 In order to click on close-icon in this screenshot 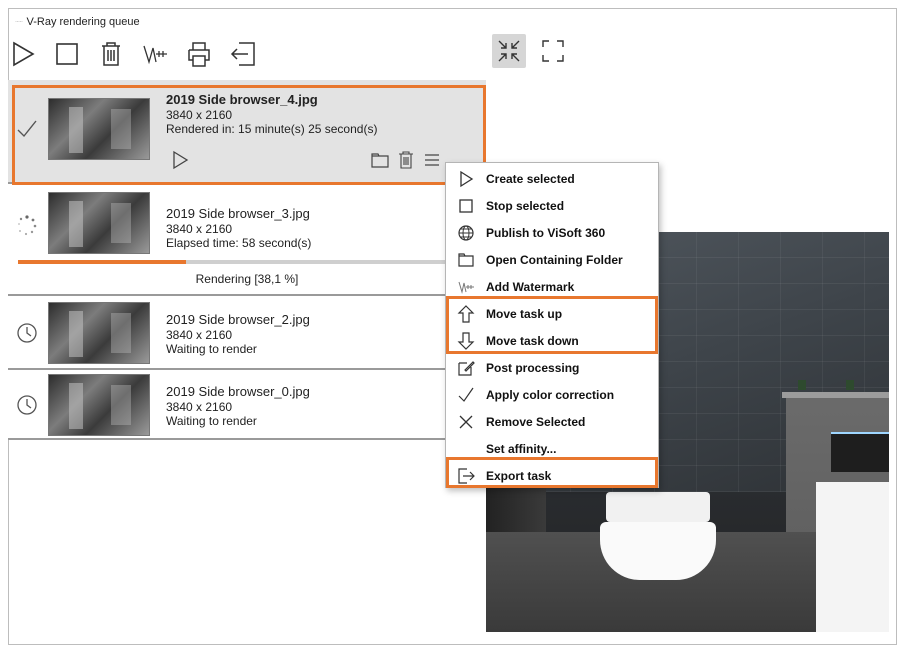, I will do `click(466, 421)`.